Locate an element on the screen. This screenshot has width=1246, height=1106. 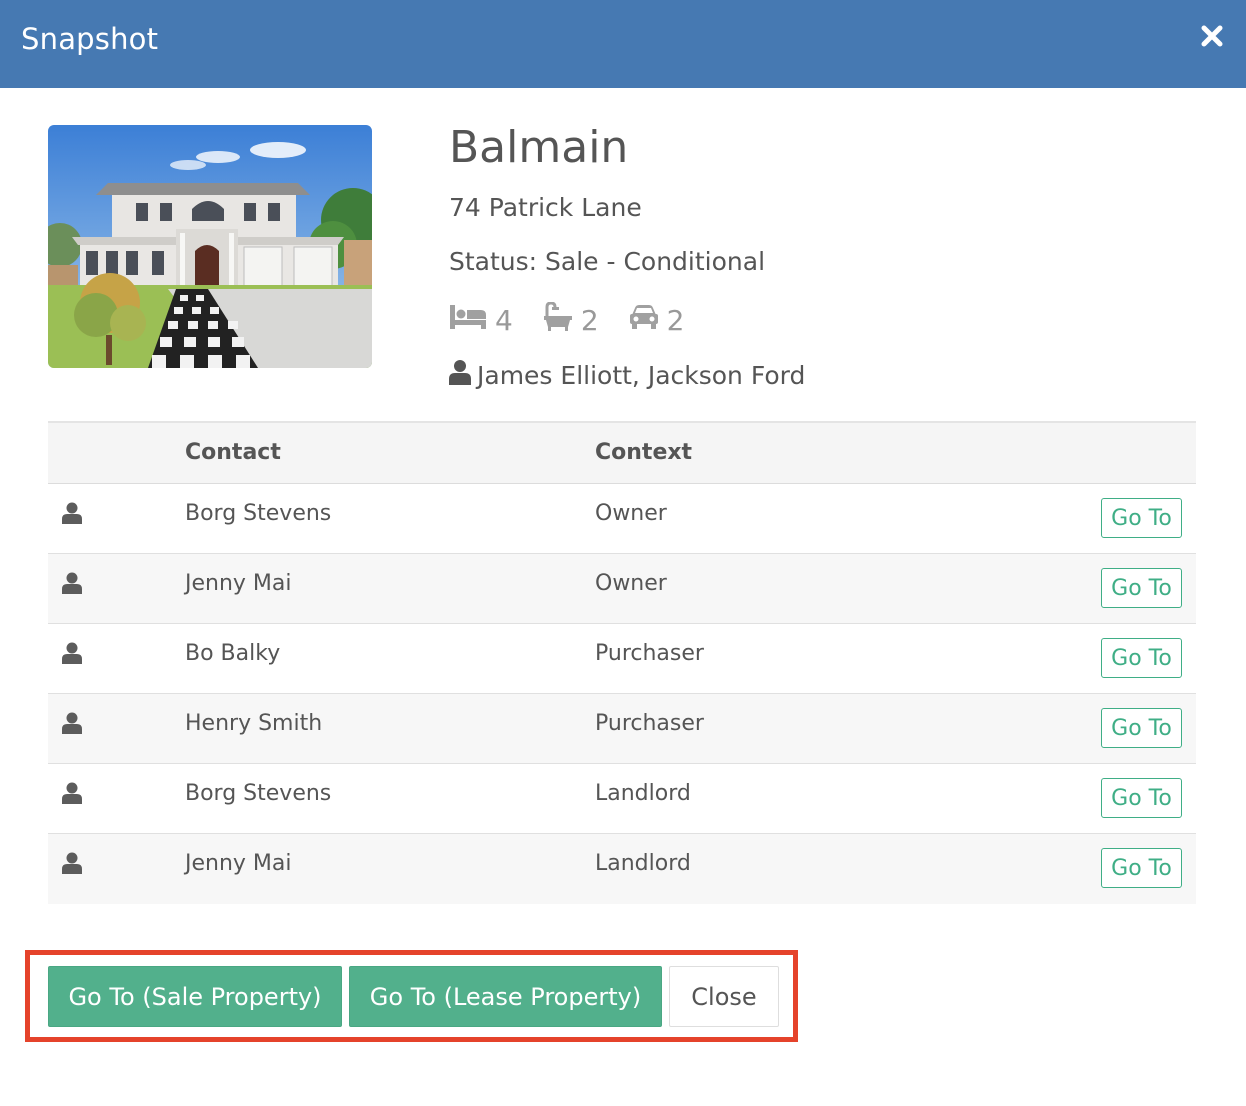
table-header: Contact Context is located at coordinates (622, 452).